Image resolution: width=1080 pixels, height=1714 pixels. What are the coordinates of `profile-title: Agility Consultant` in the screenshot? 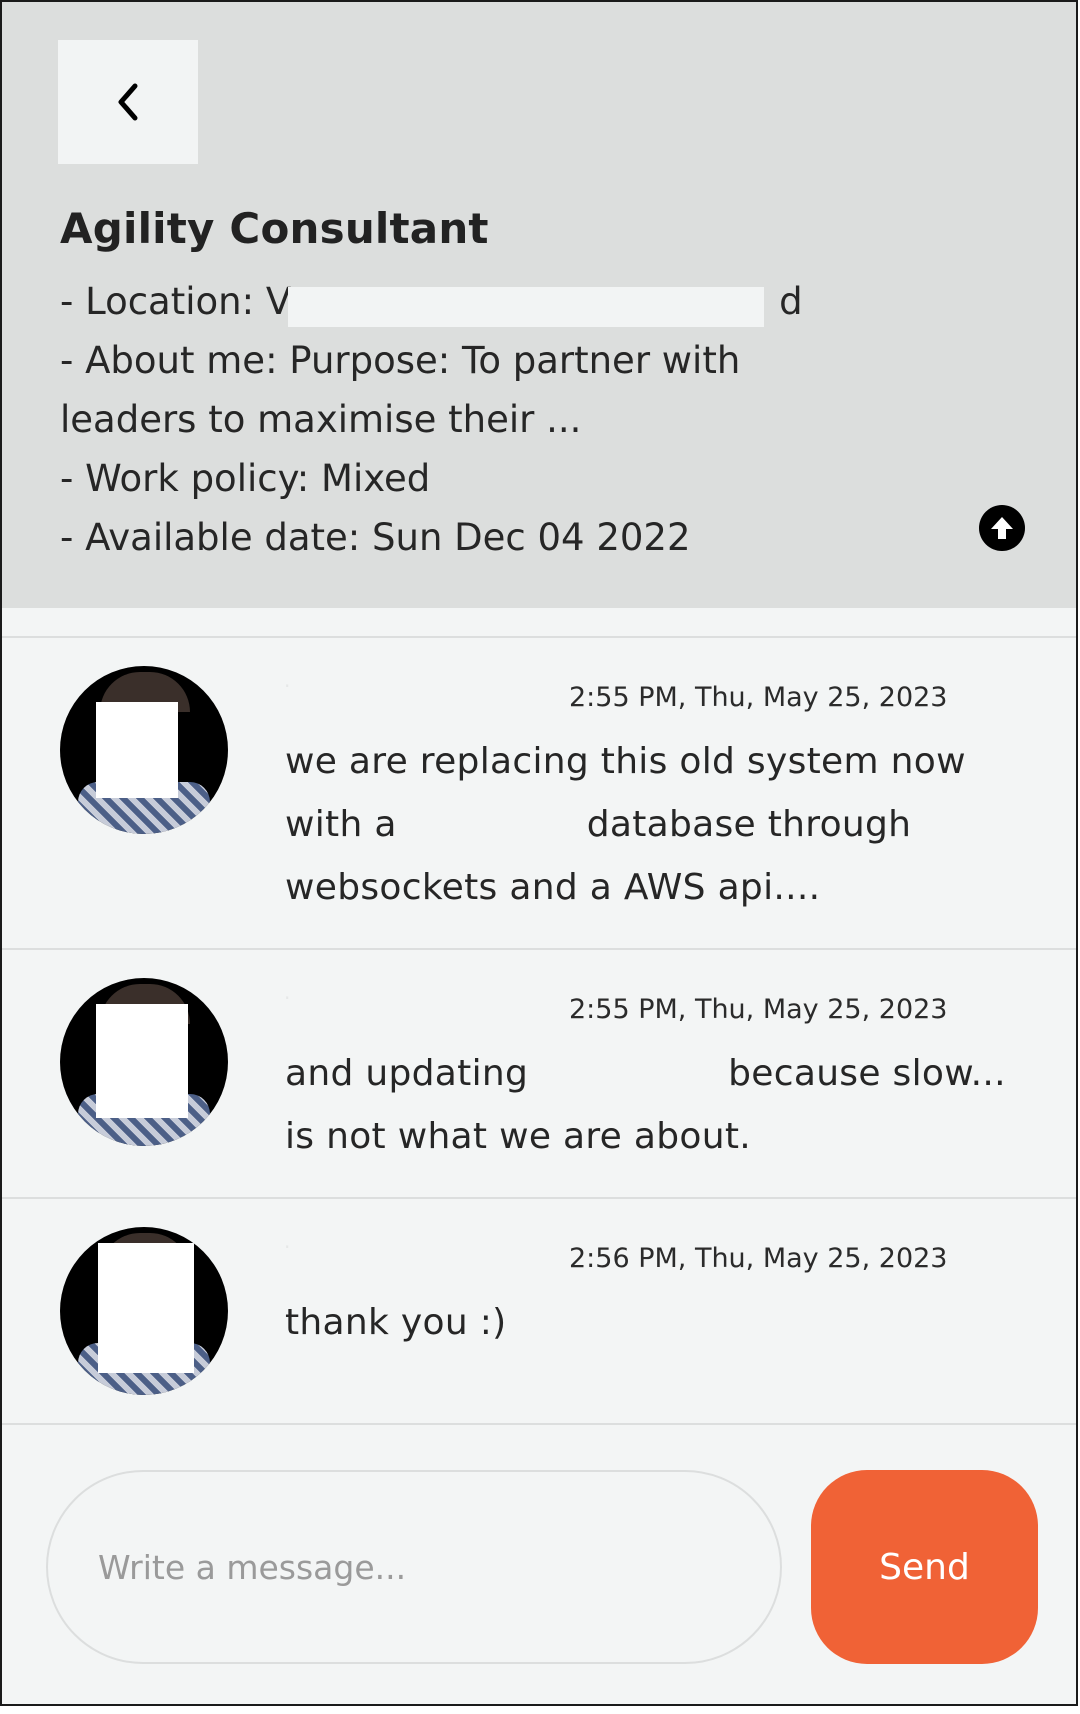 It's located at (274, 228).